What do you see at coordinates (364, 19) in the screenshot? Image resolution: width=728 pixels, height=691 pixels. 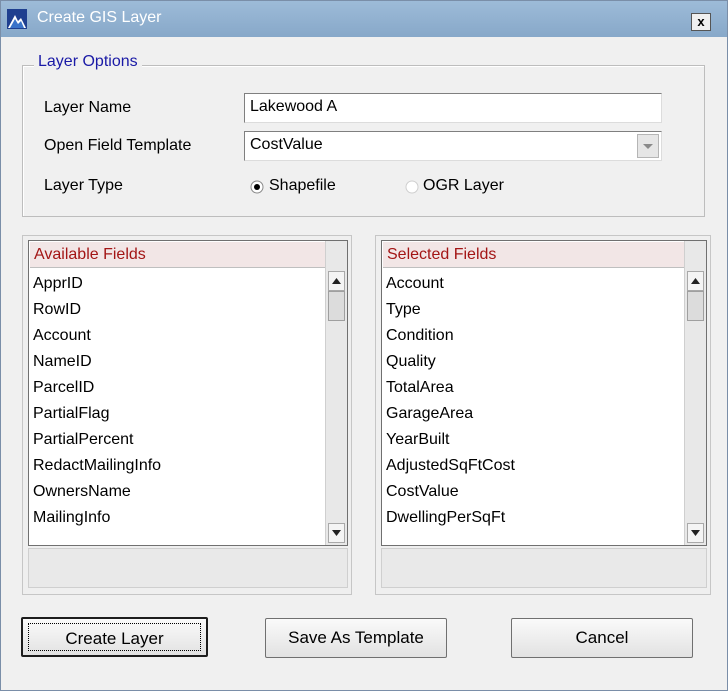 I see `title-bar: Create GIS Layer x` at bounding box center [364, 19].